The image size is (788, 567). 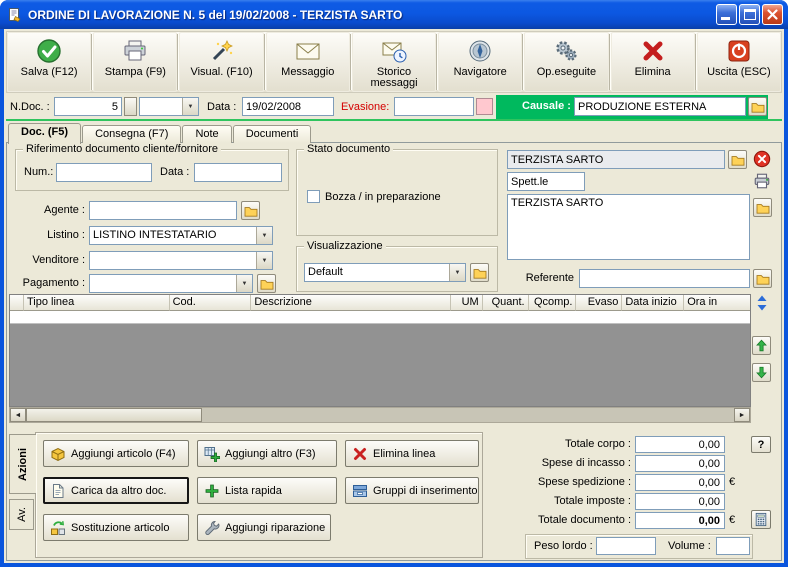 I want to click on envelope-history-icon, so click(x=394, y=51).